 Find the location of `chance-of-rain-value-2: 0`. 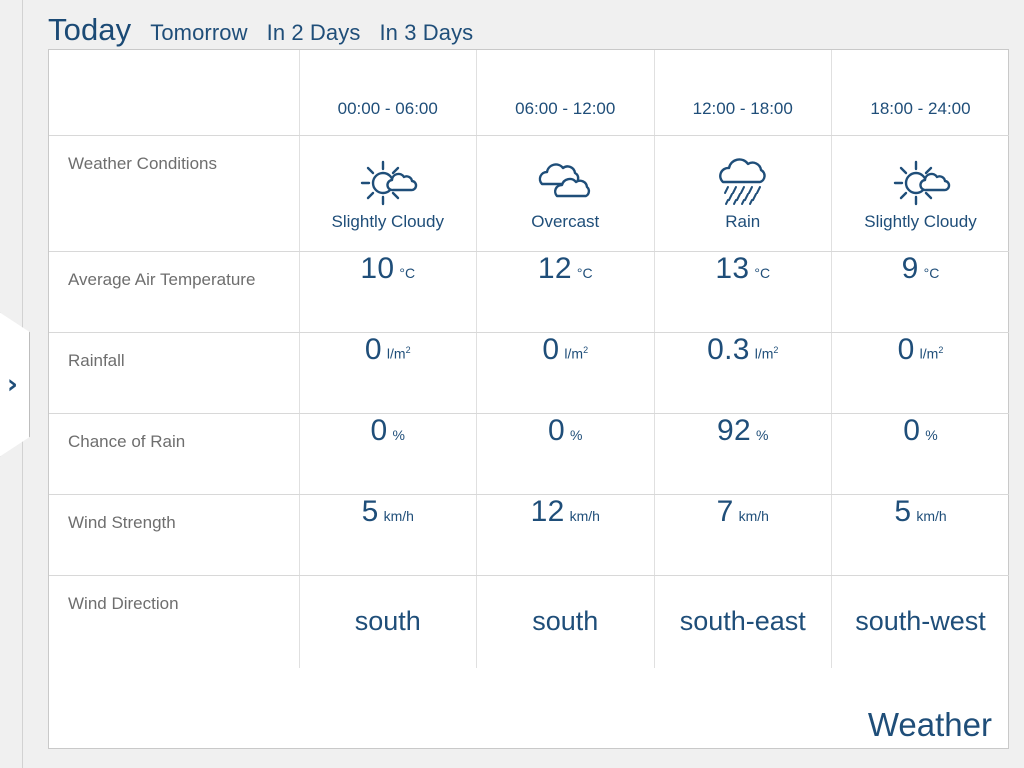

chance-of-rain-value-2: 0 is located at coordinates (557, 430).